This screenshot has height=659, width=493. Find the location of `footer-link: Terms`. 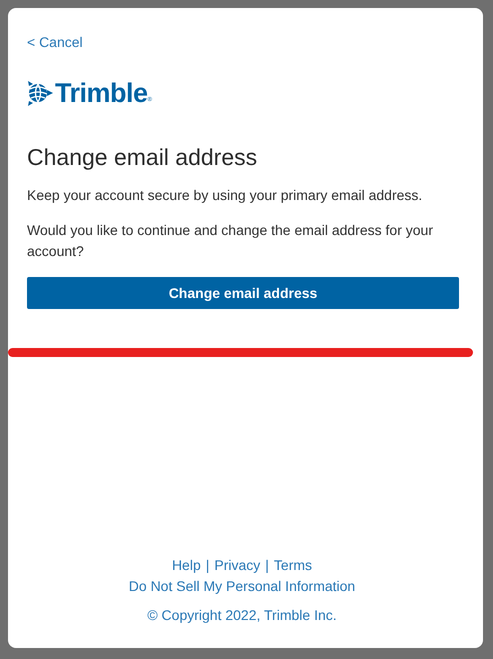

footer-link: Terms is located at coordinates (293, 565).